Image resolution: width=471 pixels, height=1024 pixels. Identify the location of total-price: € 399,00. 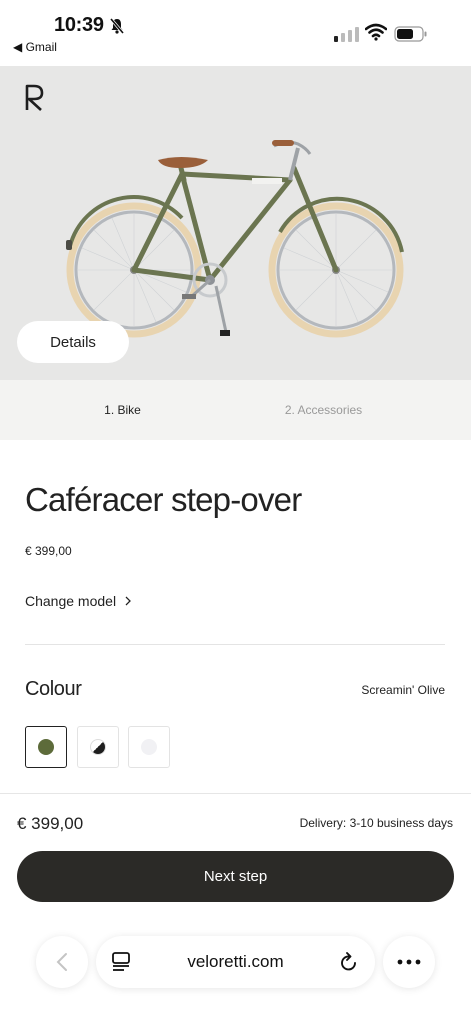
(50, 823).